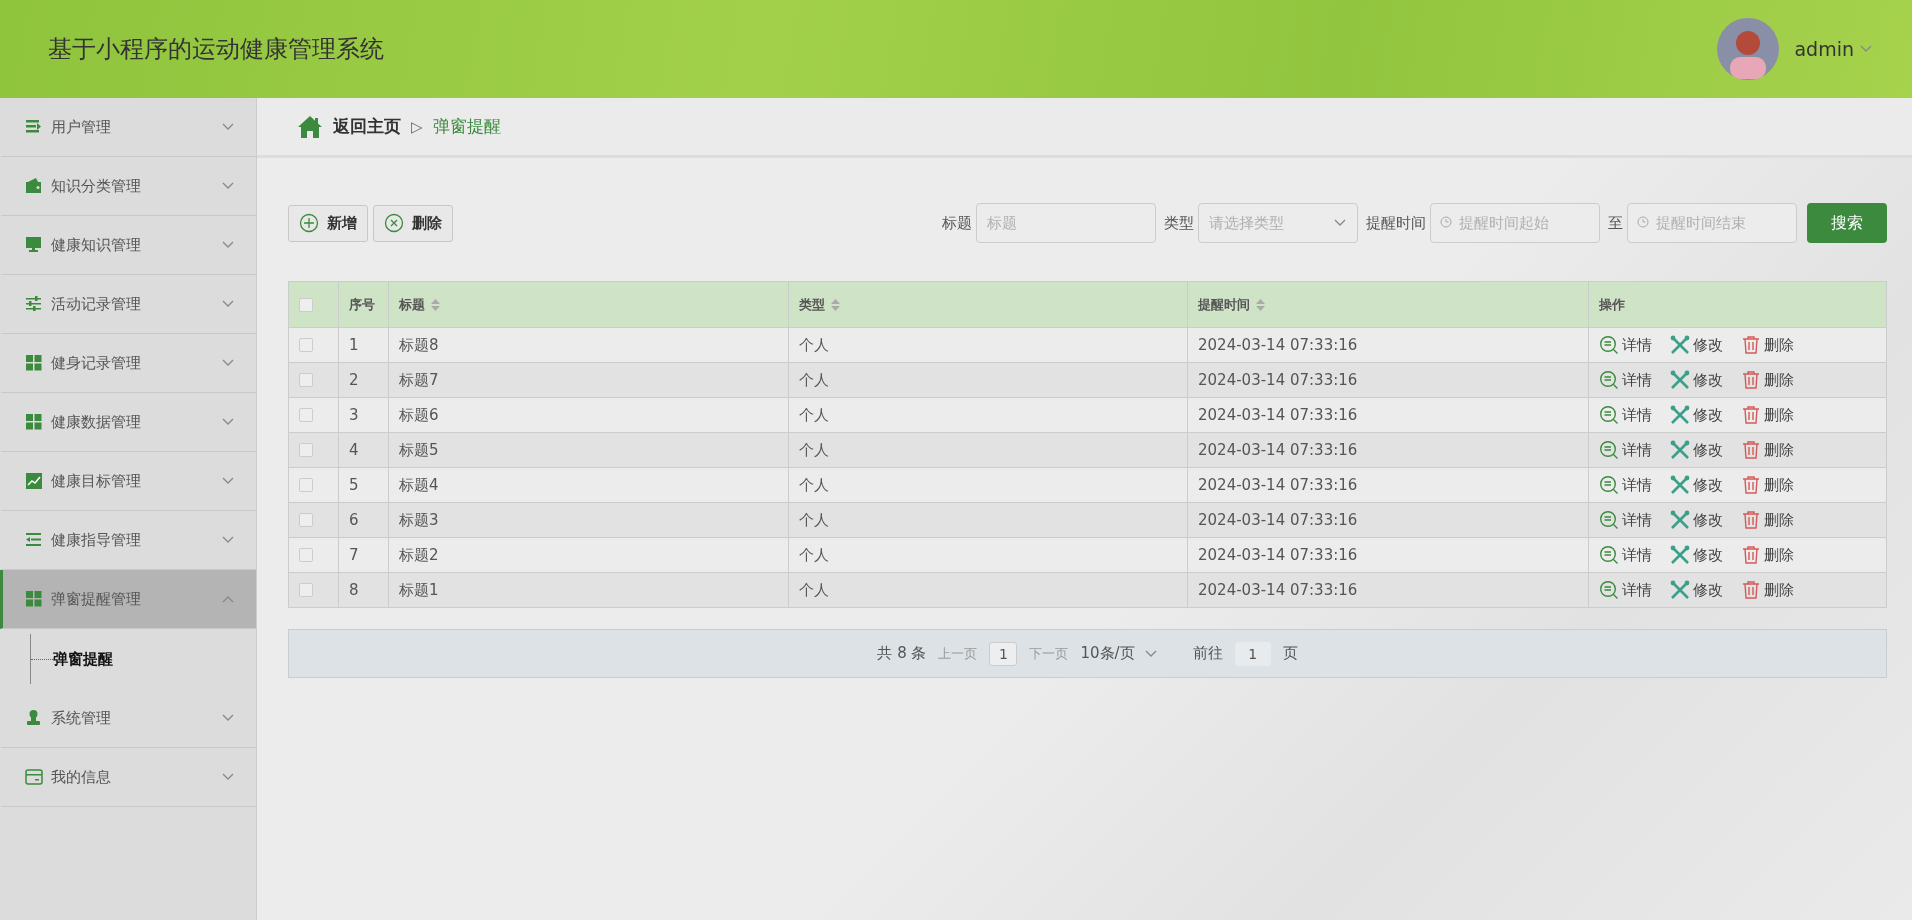 This screenshot has height=920, width=1912. I want to click on list-icon, so click(34, 127).